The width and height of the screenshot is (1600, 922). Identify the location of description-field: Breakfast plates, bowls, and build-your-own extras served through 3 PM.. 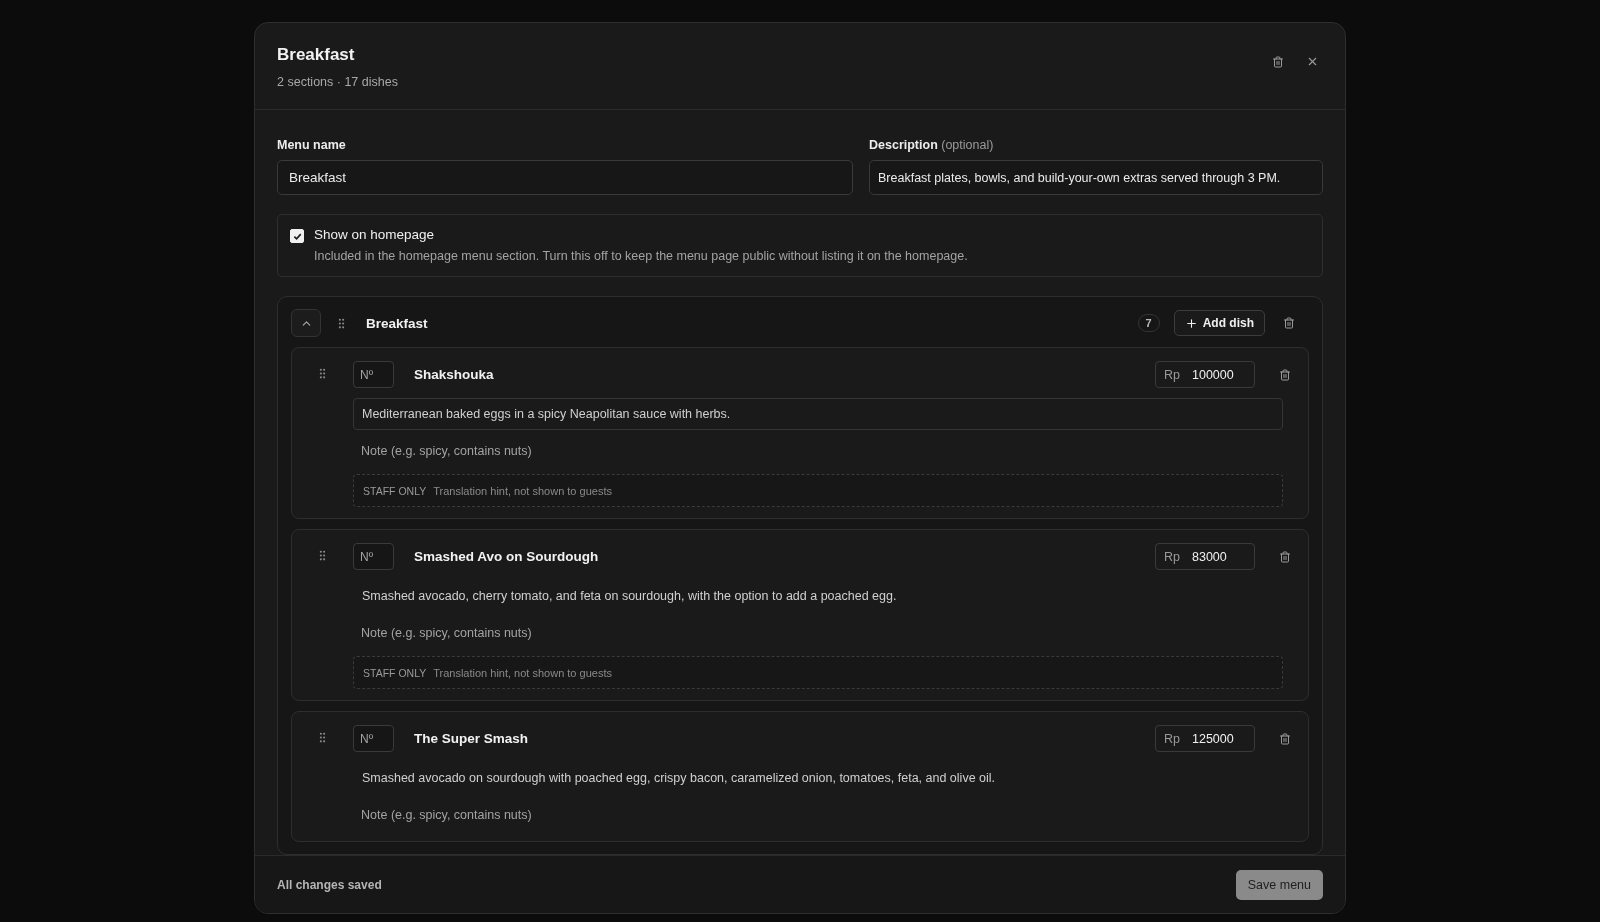
(1096, 177).